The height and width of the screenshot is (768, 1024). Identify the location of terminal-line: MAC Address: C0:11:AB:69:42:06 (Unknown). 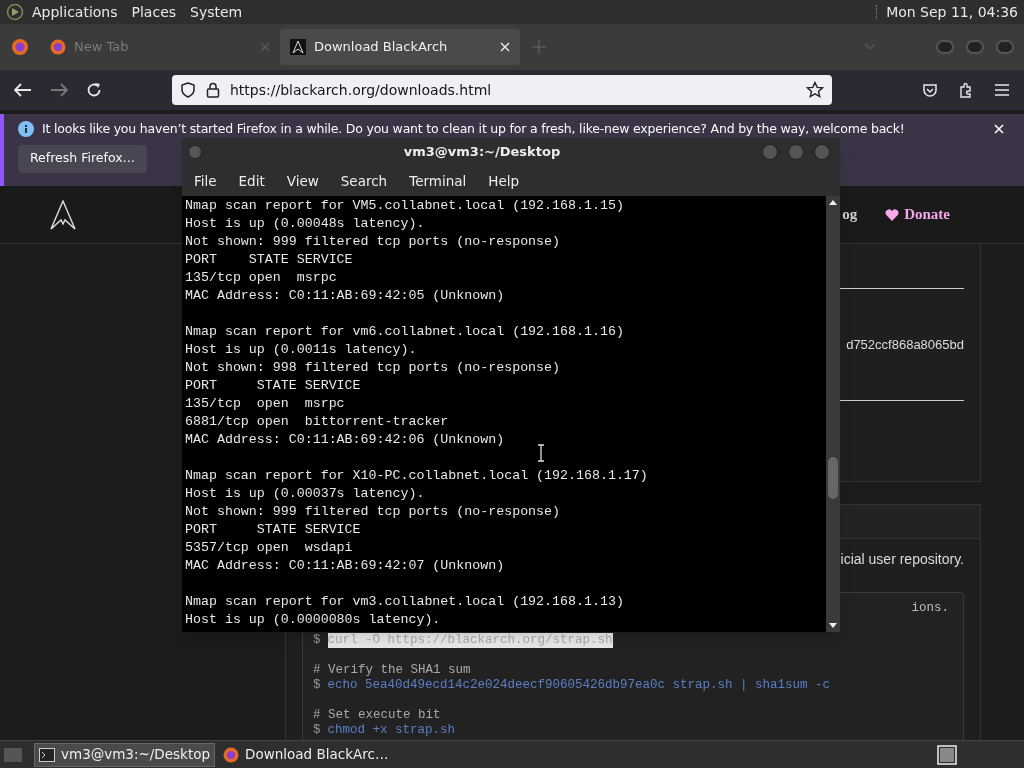
(345, 439).